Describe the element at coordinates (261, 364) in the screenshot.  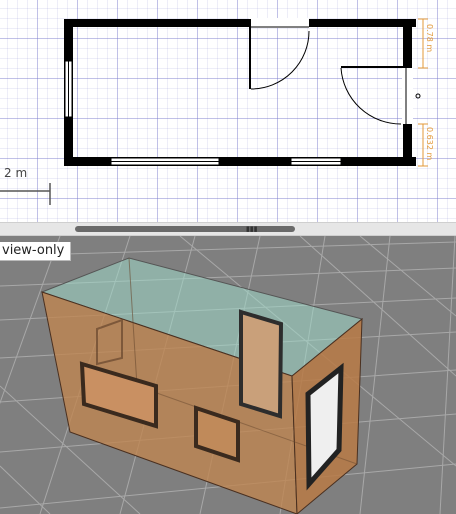
I see `3d-door-back` at that location.